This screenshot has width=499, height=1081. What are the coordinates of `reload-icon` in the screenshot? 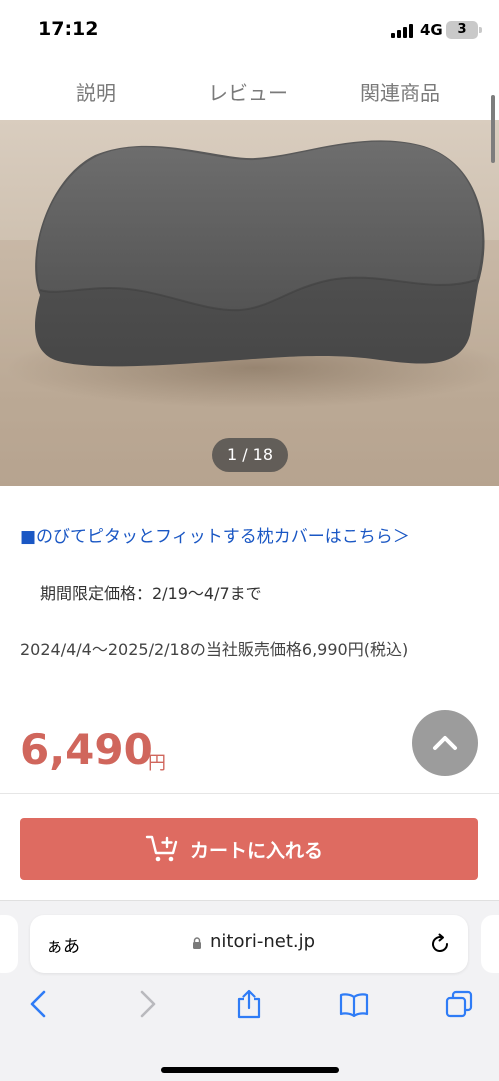 It's located at (440, 944).